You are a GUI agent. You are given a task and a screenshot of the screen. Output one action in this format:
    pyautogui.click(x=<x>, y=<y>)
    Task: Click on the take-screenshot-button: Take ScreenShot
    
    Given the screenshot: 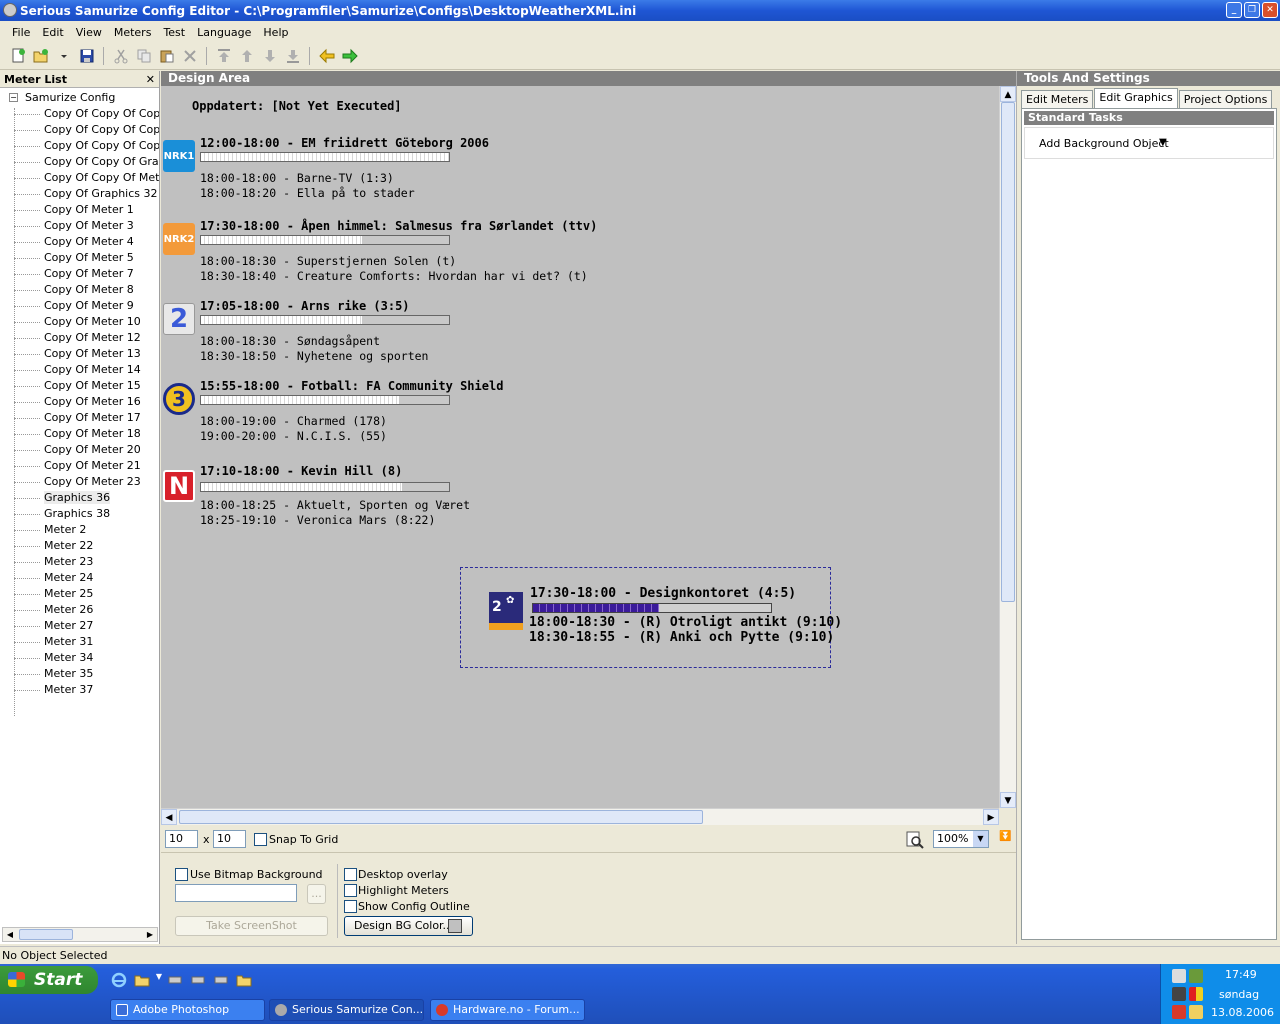 What is the action you would take?
    pyautogui.click(x=251, y=926)
    